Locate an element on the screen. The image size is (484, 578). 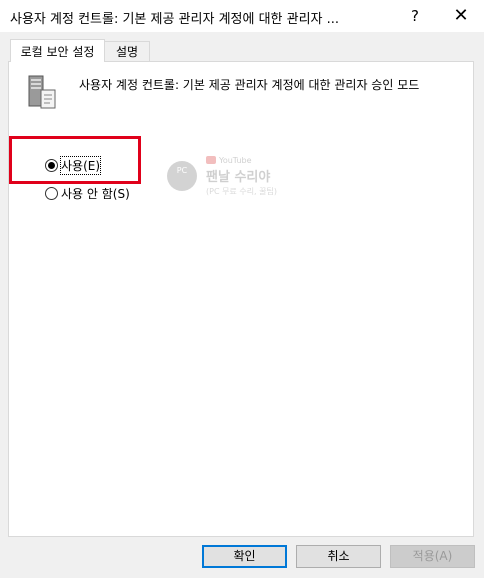
radio-enable-circle is located at coordinates (51, 165).